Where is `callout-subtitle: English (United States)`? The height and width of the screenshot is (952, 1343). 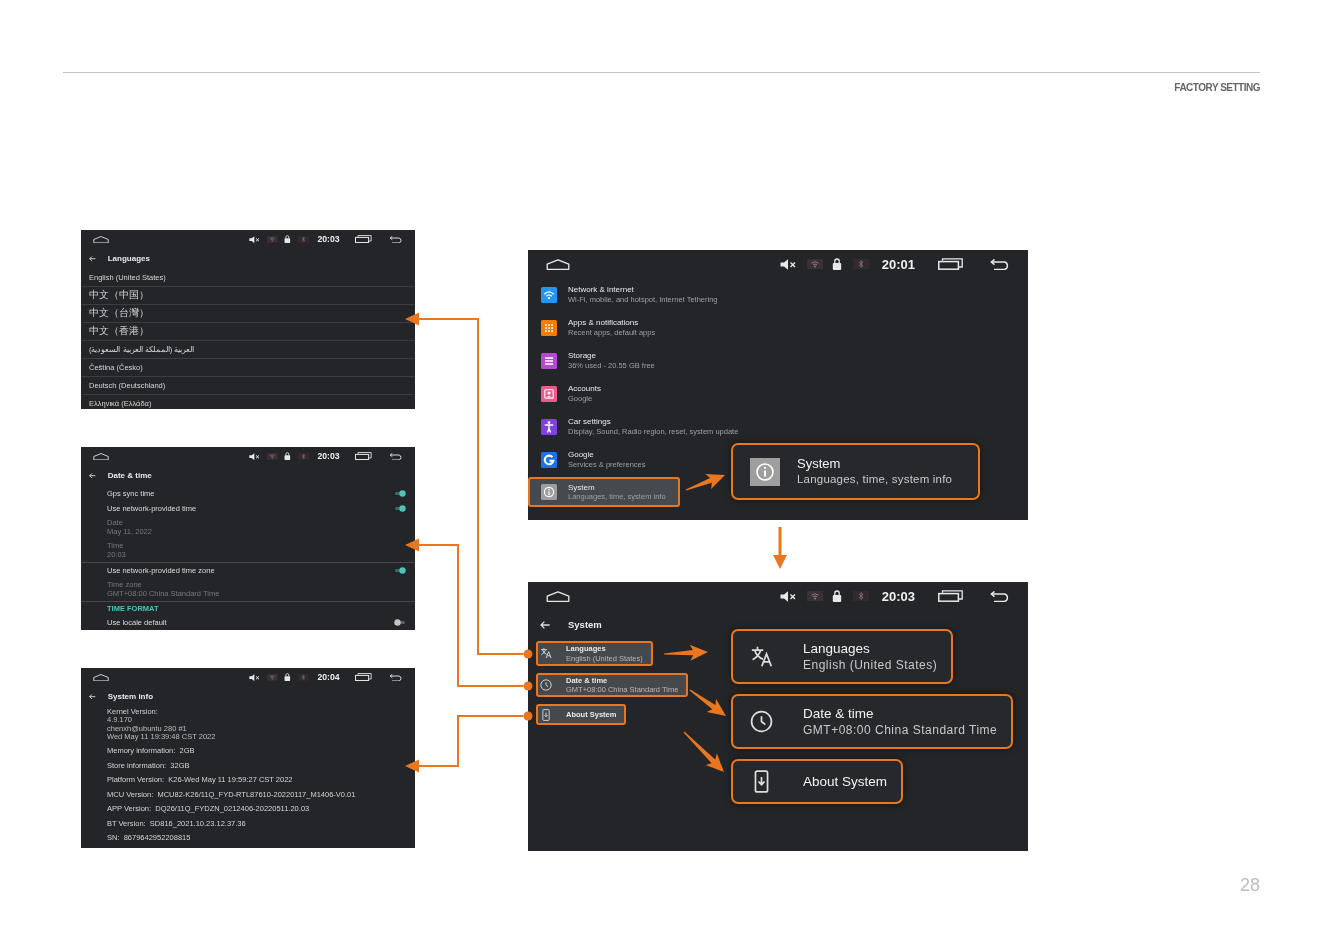 callout-subtitle: English (United States) is located at coordinates (870, 665).